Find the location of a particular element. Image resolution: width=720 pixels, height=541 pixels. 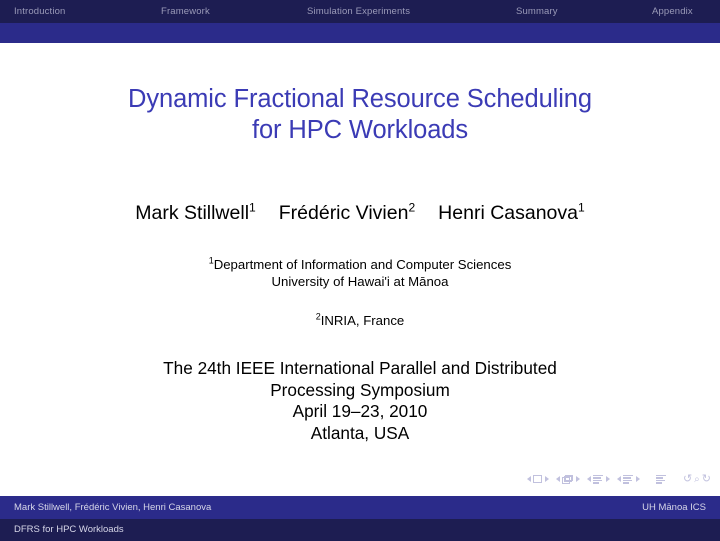

nav-item-introduction: Introduction is located at coordinates (39, 11).